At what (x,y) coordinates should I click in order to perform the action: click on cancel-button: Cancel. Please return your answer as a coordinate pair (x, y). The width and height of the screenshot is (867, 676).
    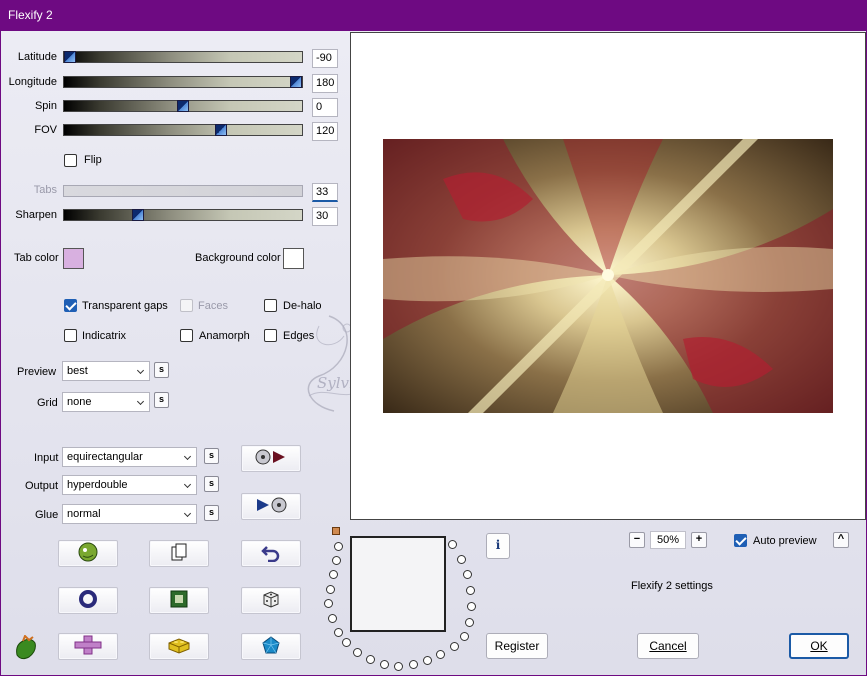
    Looking at the image, I should click on (668, 646).